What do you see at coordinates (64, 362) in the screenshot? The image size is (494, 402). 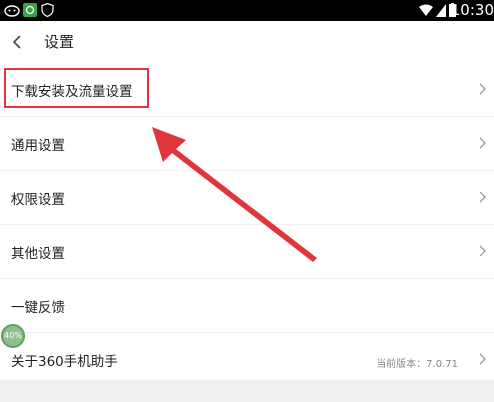 I see `settings-item-label: 关于360手机助手` at bounding box center [64, 362].